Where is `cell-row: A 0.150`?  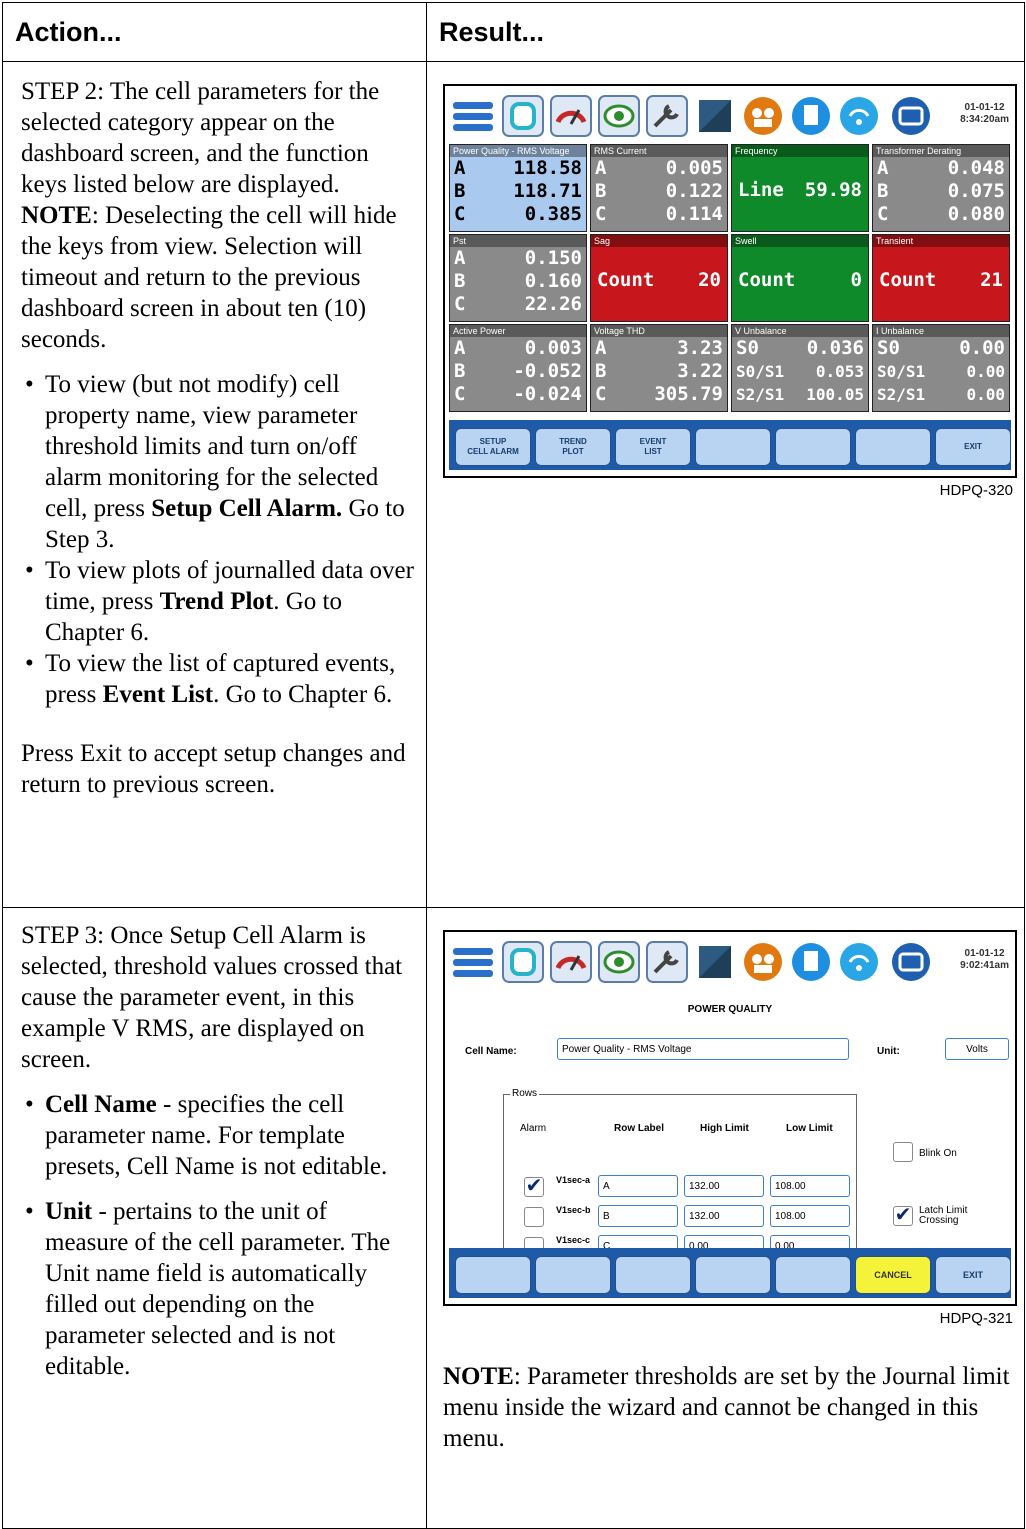 cell-row: A 0.150 is located at coordinates (518, 258).